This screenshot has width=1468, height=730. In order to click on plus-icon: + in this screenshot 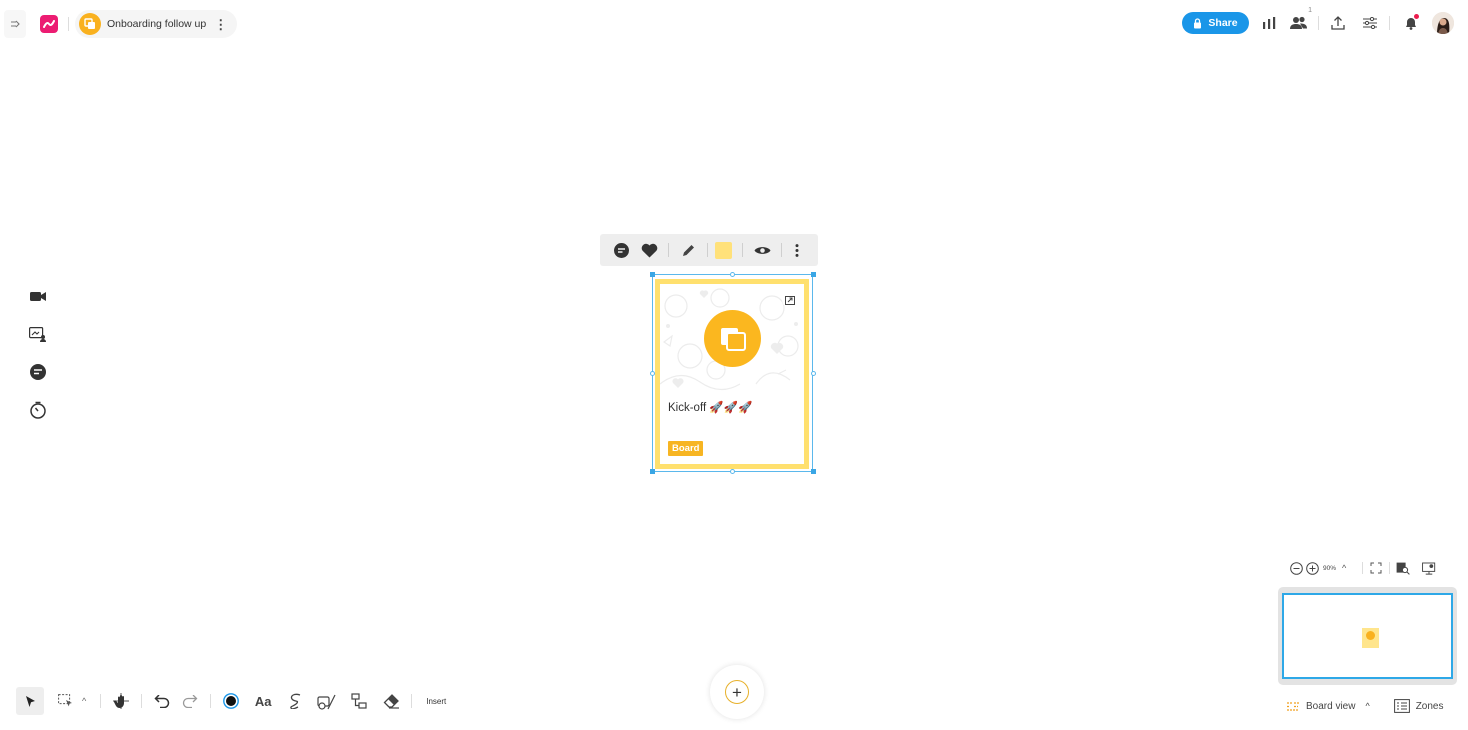, I will do `click(737, 692)`.